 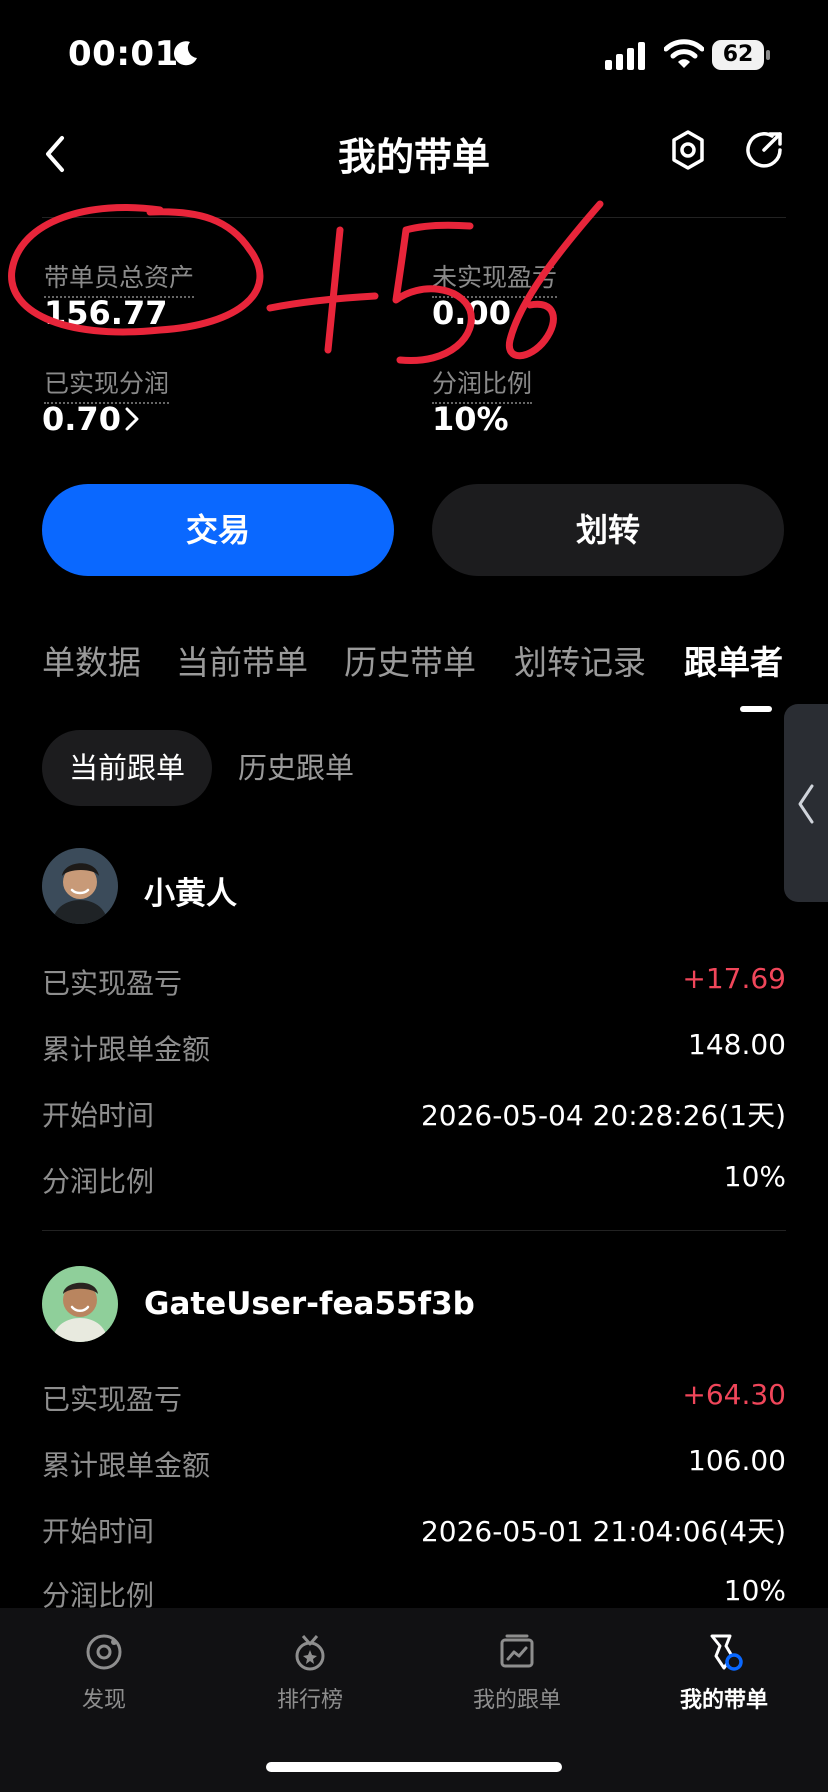 I want to click on total-follow-amount-value: 106.00, so click(x=737, y=1460).